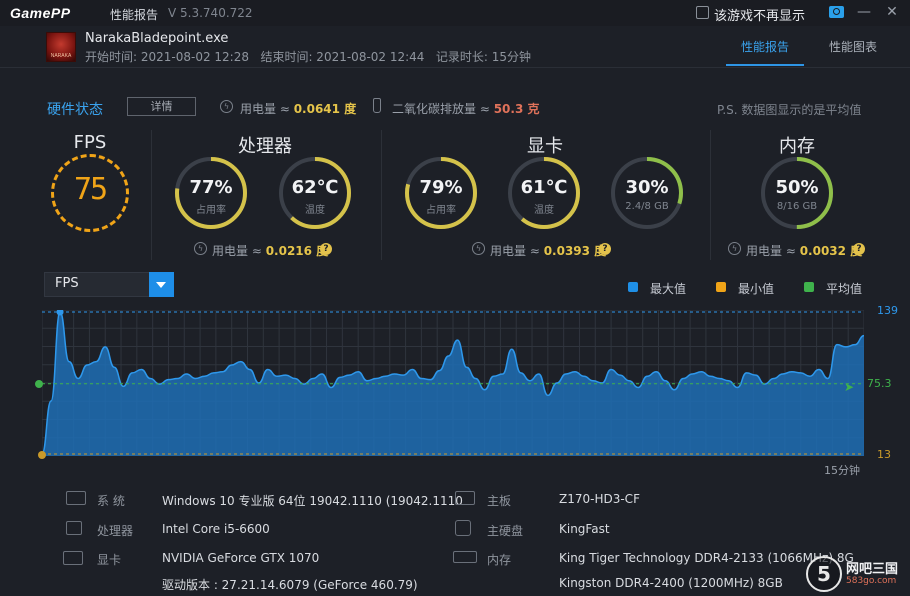 Image resolution: width=910 pixels, height=596 pixels. What do you see at coordinates (544, 210) in the screenshot?
I see `gpu-temp-label: 温度` at bounding box center [544, 210].